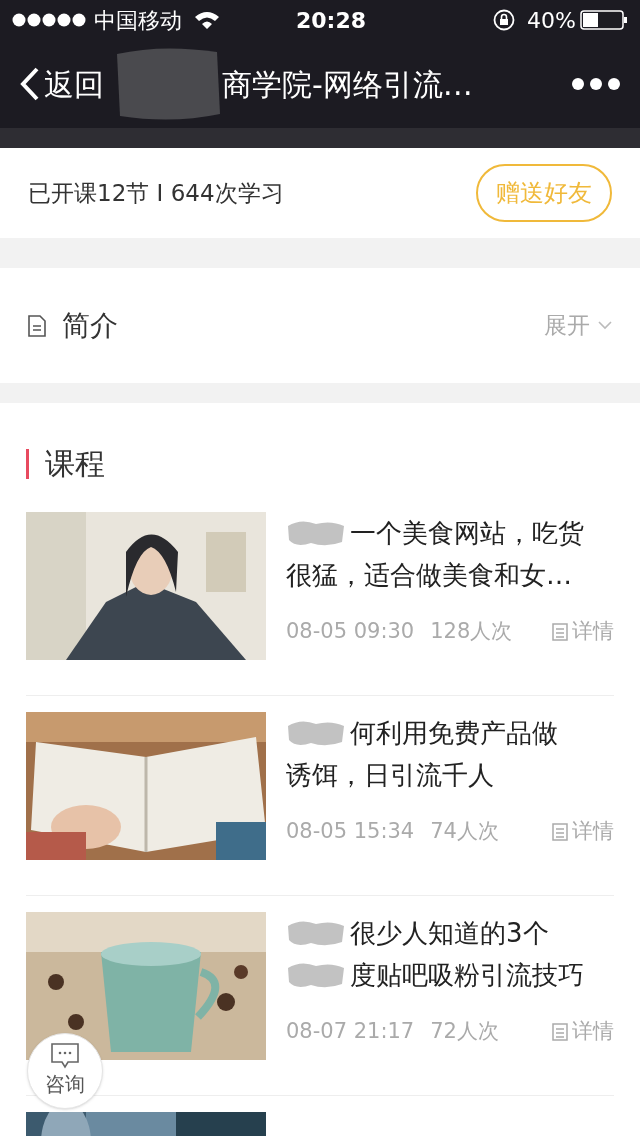 This screenshot has width=640, height=1136. What do you see at coordinates (578, 325) in the screenshot?
I see `expand-button: 展开` at bounding box center [578, 325].